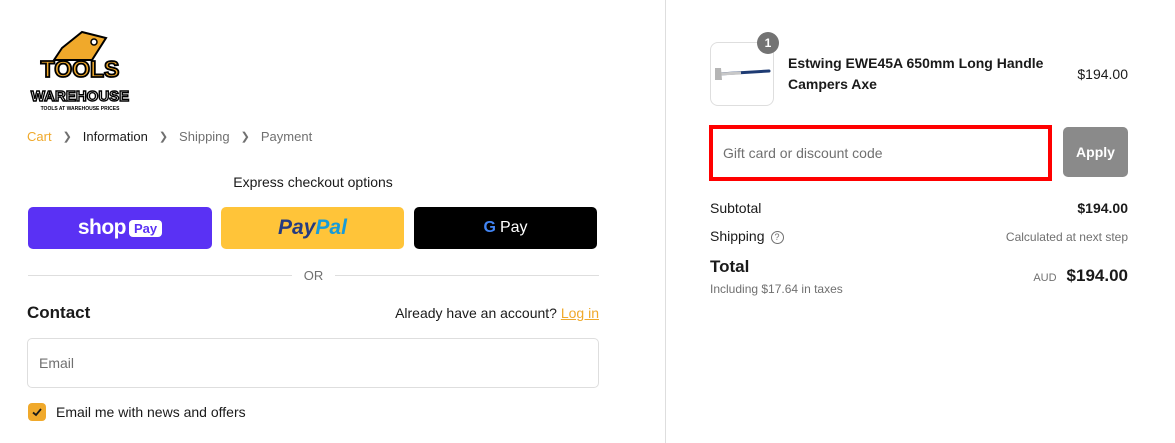  What do you see at coordinates (1102, 74) in the screenshot?
I see `product-price: $194.00` at bounding box center [1102, 74].